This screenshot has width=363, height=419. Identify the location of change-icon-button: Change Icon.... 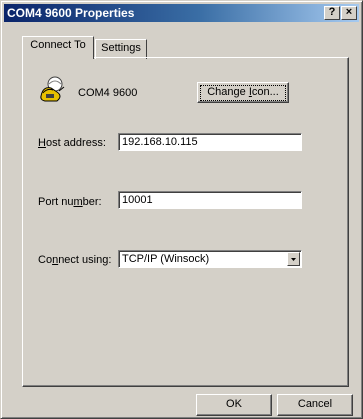
(243, 92).